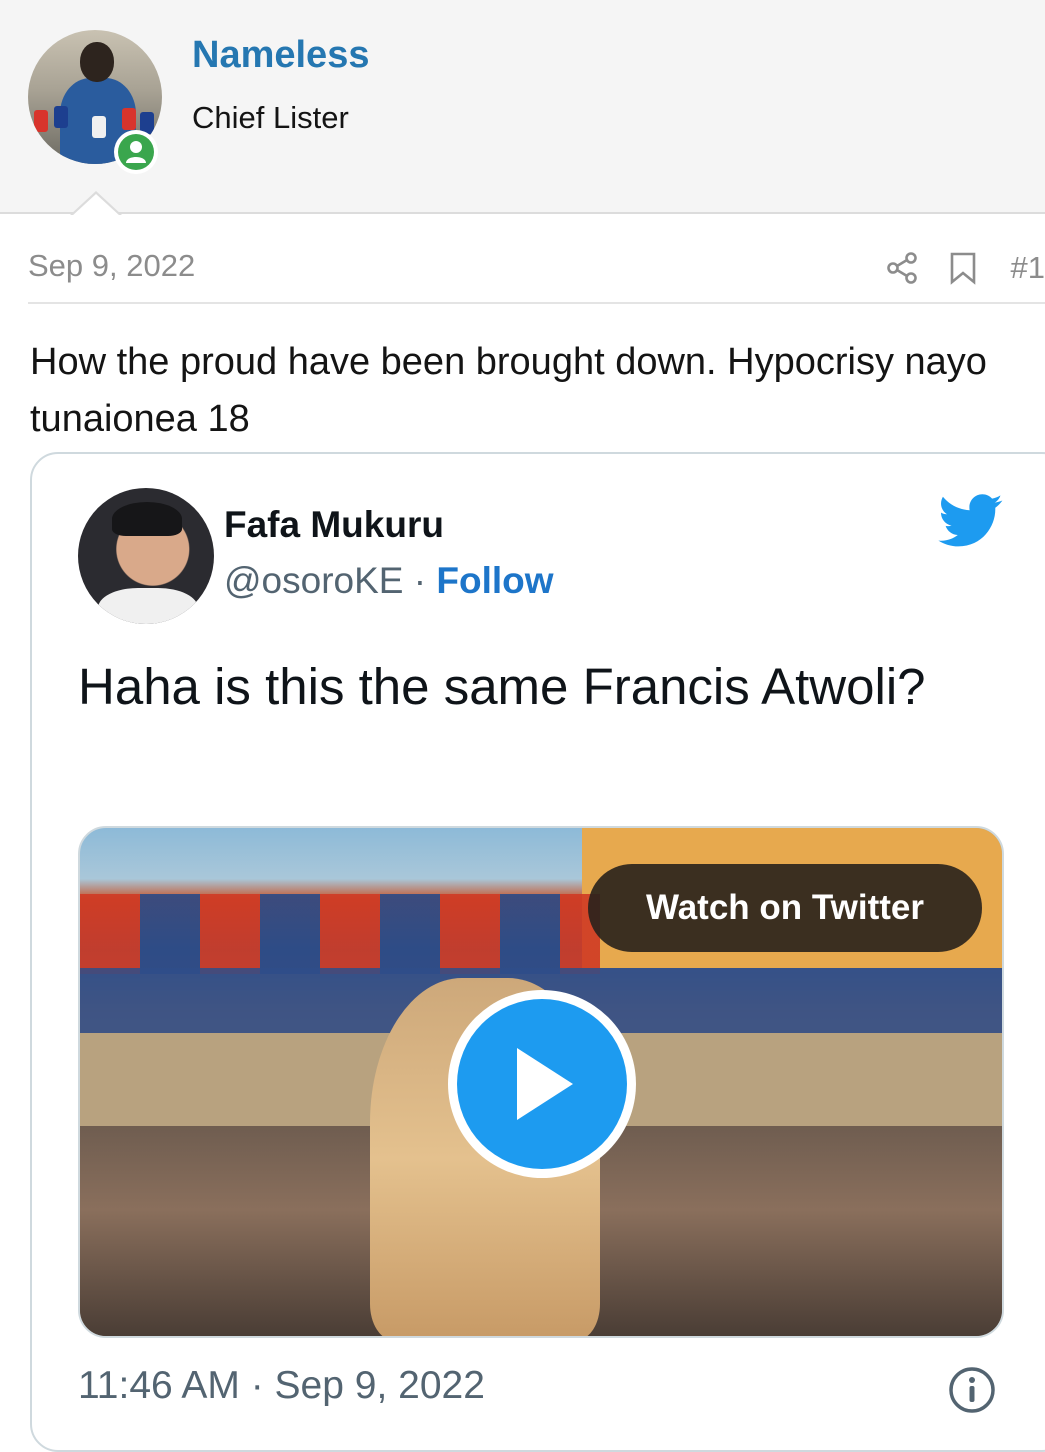 The image size is (1045, 1452). What do you see at coordinates (270, 117) in the screenshot?
I see `user-title: Chief Lister` at bounding box center [270, 117].